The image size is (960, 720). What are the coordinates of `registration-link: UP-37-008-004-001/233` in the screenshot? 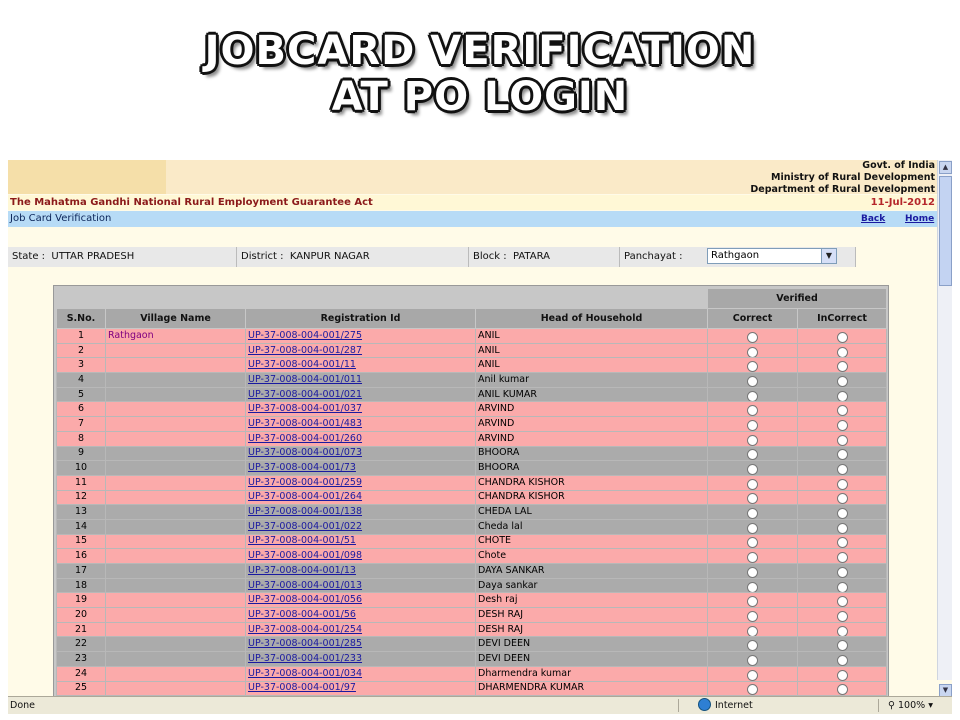 It's located at (360, 659).